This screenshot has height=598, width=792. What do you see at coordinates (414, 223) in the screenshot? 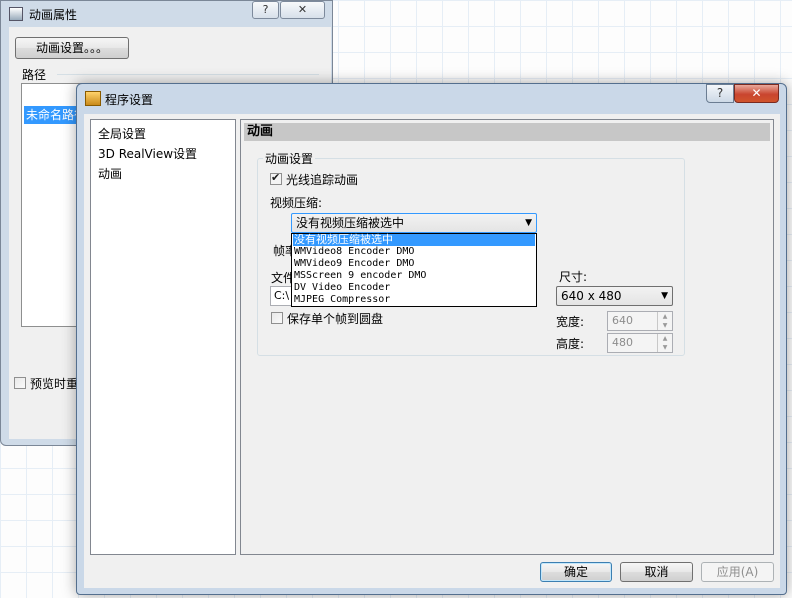
I see `video-compression-select: 没有视频压缩被选中 ▼` at bounding box center [414, 223].